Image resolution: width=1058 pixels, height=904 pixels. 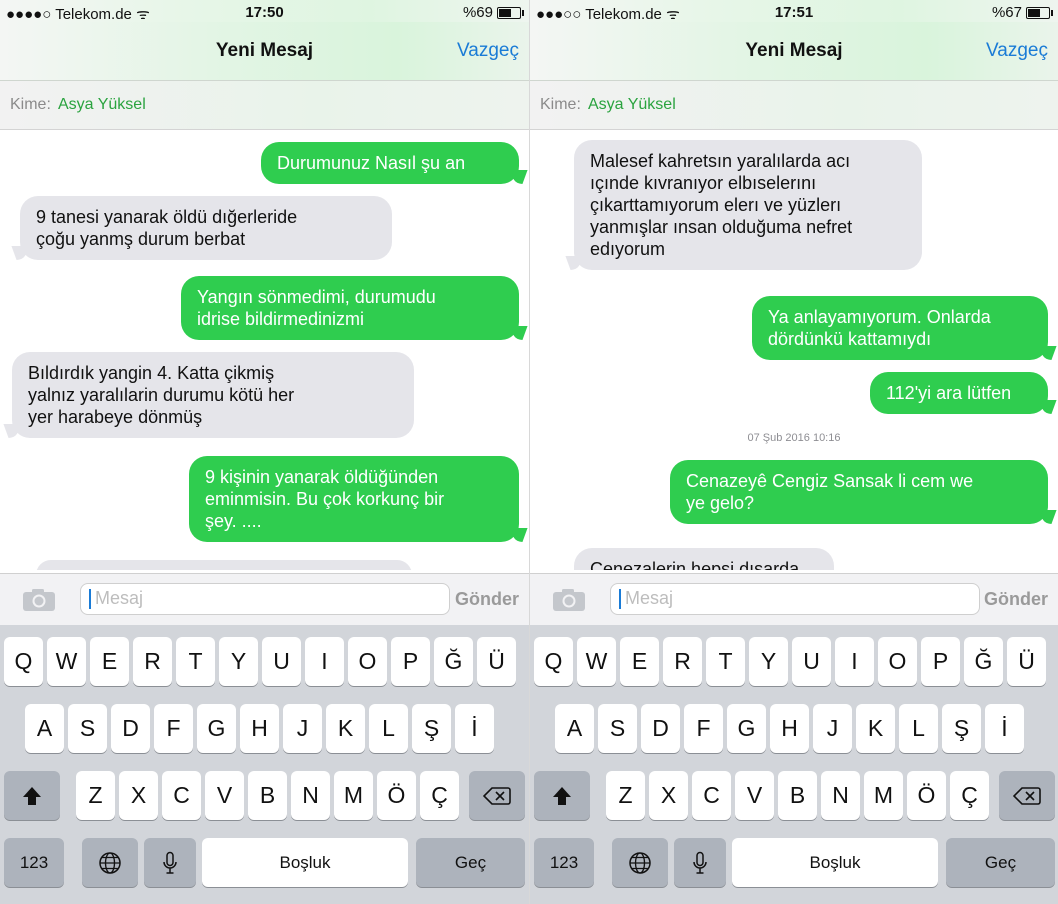 I want to click on message-bubble-incoming-partial, so click(x=224, y=565).